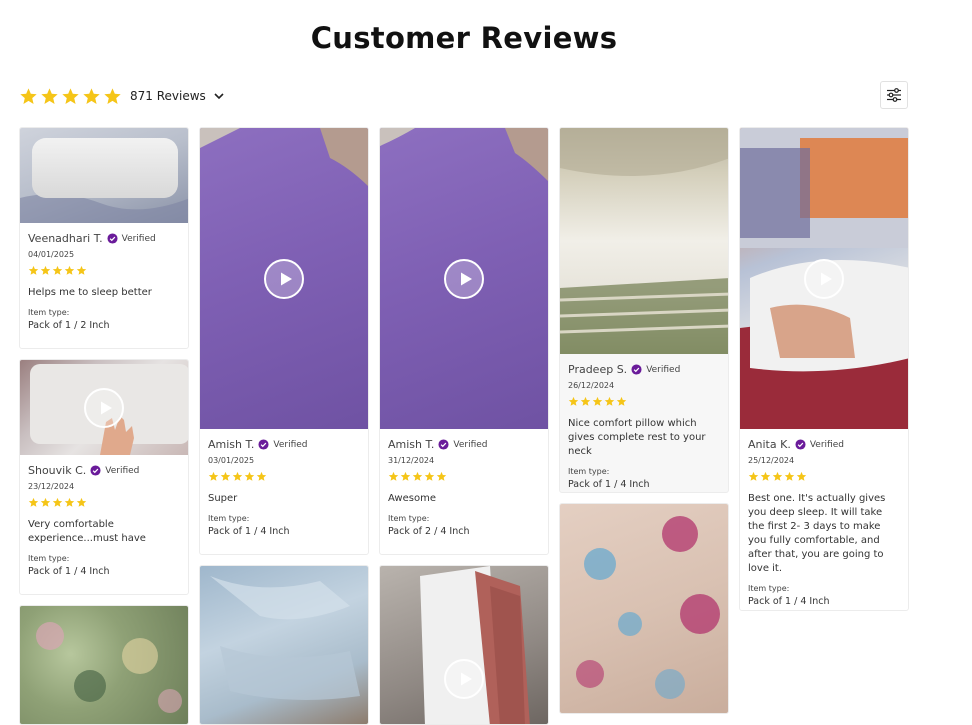 This screenshot has height=725, width=972. Describe the element at coordinates (771, 460) in the screenshot. I see `review-date: 25/12/2024` at that location.